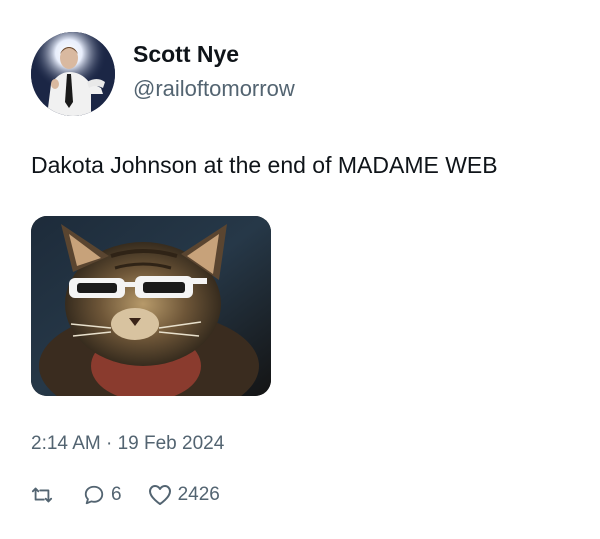 This screenshot has height=539, width=600. I want to click on repost-icon, so click(42, 495).